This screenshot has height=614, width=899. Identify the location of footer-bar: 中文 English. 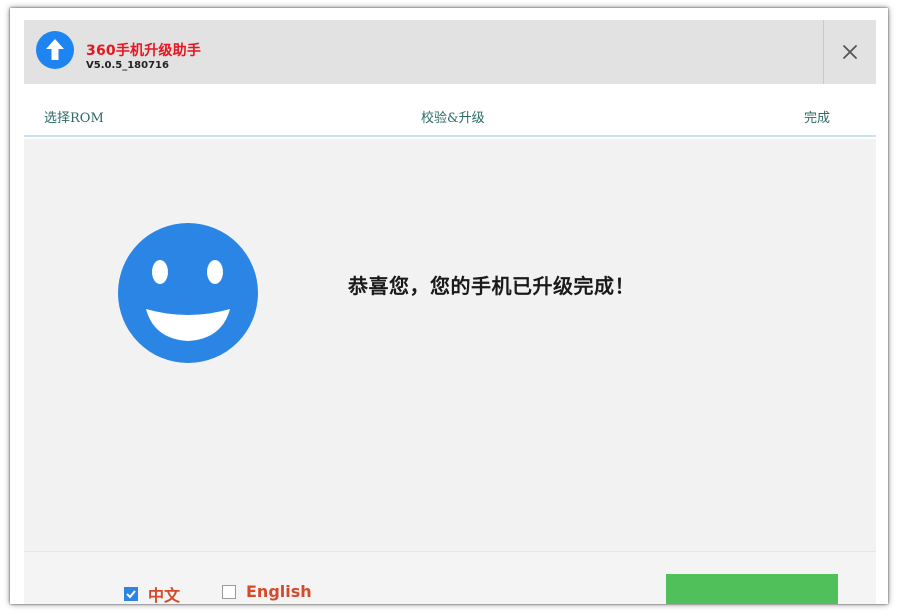
(450, 577).